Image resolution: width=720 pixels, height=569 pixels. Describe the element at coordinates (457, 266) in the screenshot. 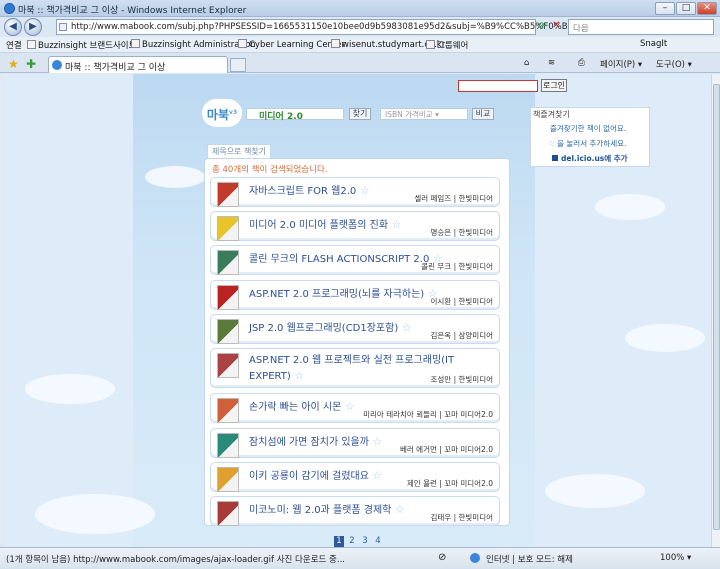

I see `book-author-publisher: 콜린 무크 | 한빛미디어` at that location.